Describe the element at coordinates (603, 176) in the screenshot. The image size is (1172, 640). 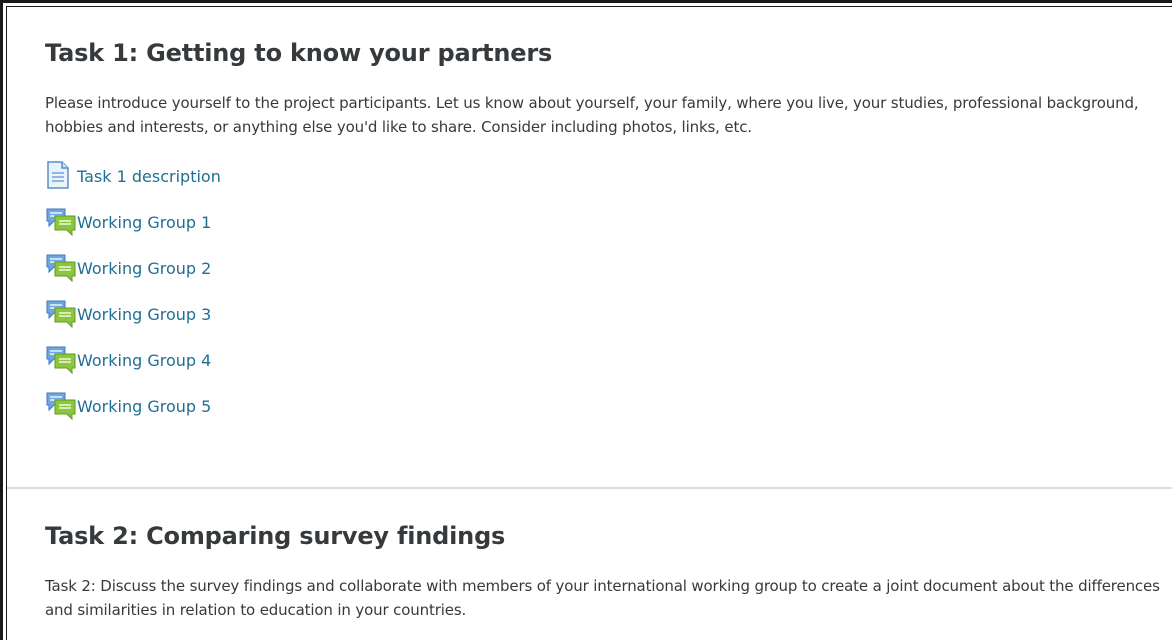
I see `activity-item-task1-description: Task 1 description` at that location.